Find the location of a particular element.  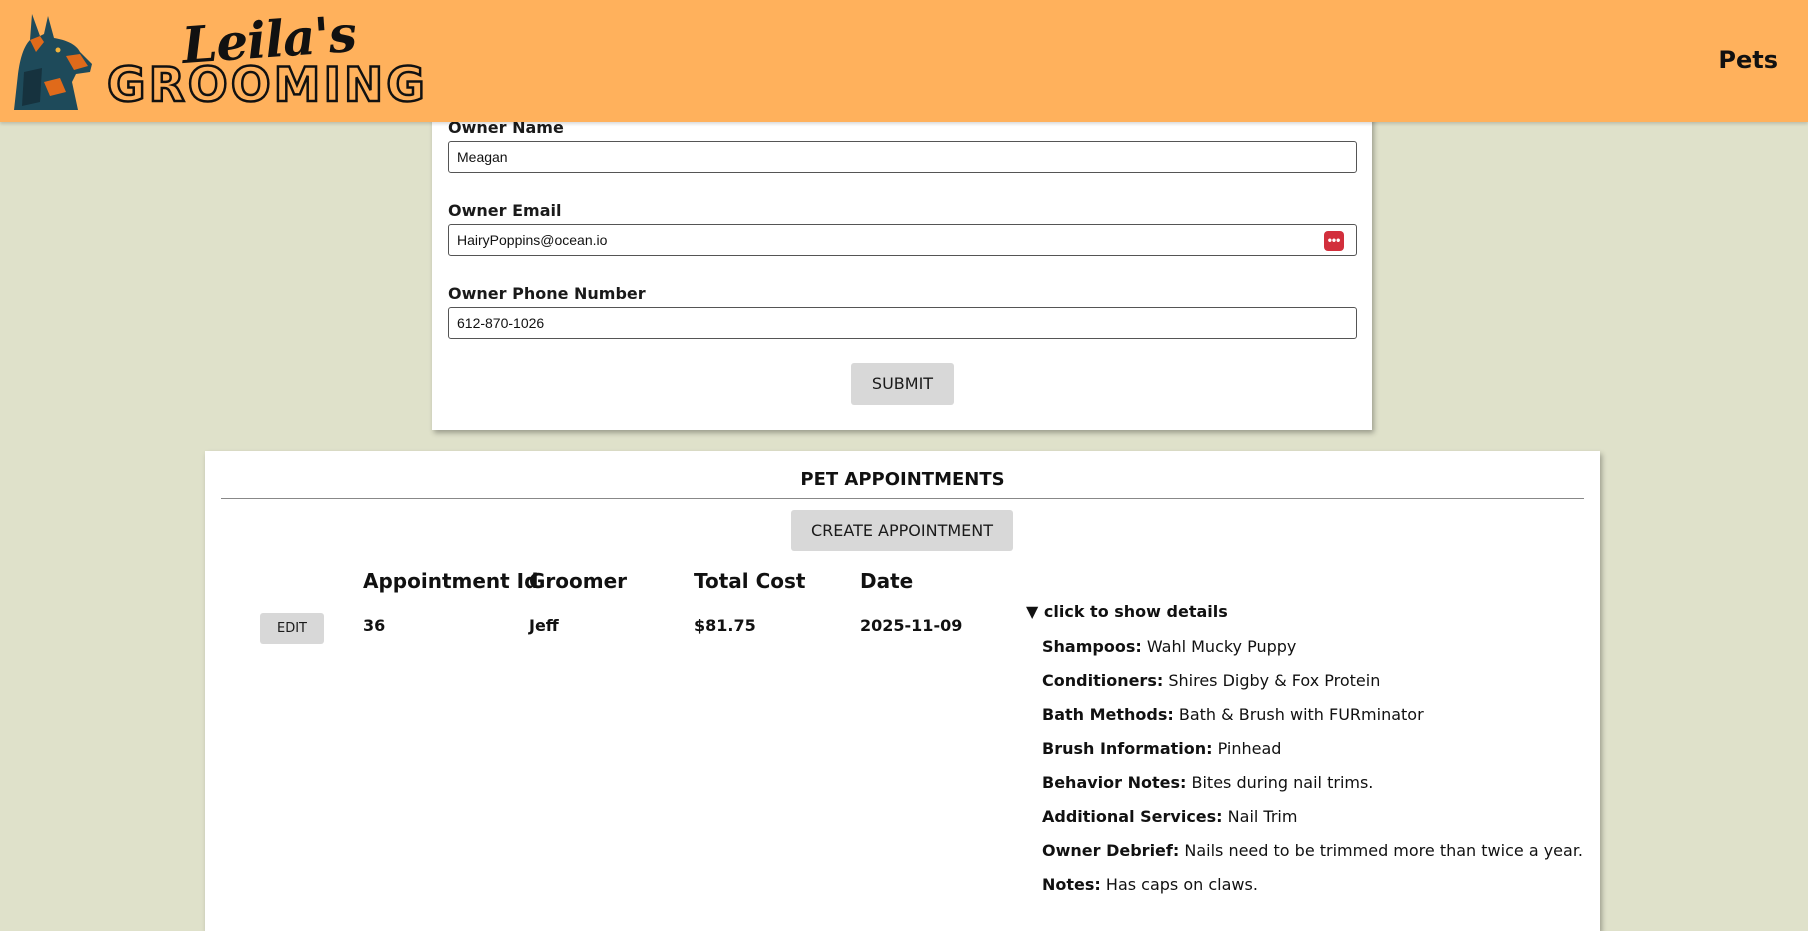

password-manager-icon: ••• is located at coordinates (1334, 241).